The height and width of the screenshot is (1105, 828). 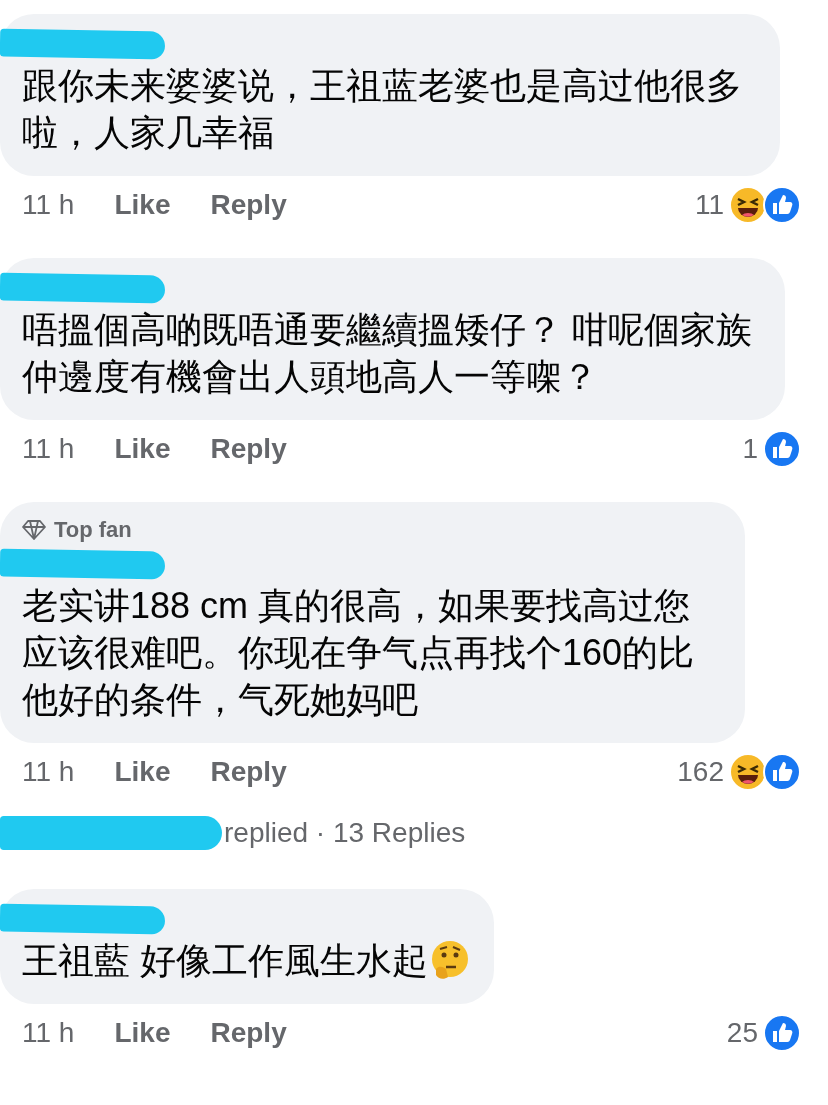 What do you see at coordinates (382, 109) in the screenshot?
I see `comment-text: 跟你未来婆婆说，王祖蓝老婆也是高过他很多啦，人家几幸福` at bounding box center [382, 109].